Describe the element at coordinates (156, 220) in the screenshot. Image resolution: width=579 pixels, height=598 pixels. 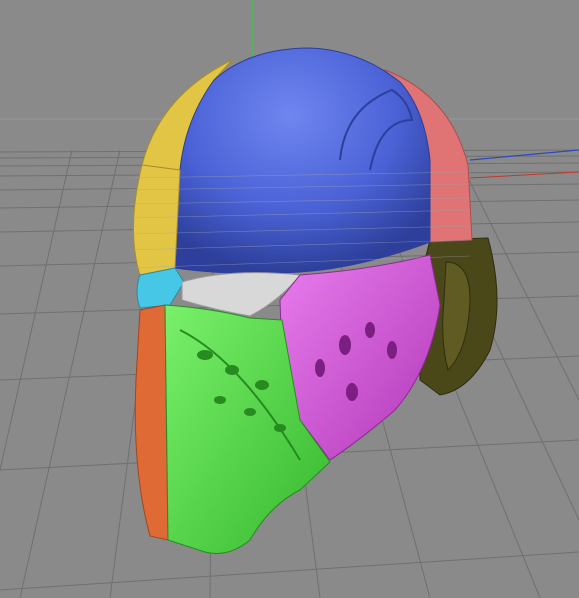
I see `cheek-left` at that location.